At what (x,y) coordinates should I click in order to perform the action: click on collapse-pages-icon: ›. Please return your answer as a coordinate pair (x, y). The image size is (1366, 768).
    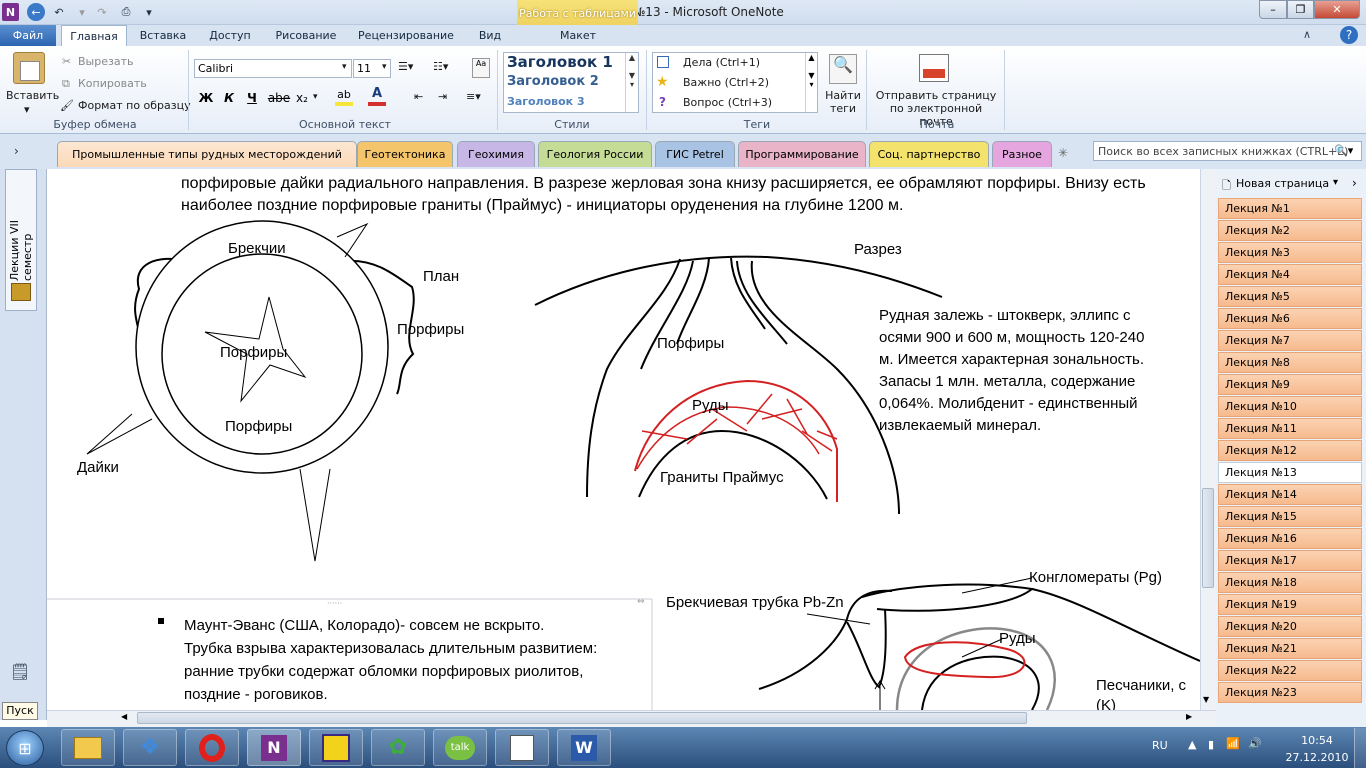
    Looking at the image, I should click on (1354, 183).